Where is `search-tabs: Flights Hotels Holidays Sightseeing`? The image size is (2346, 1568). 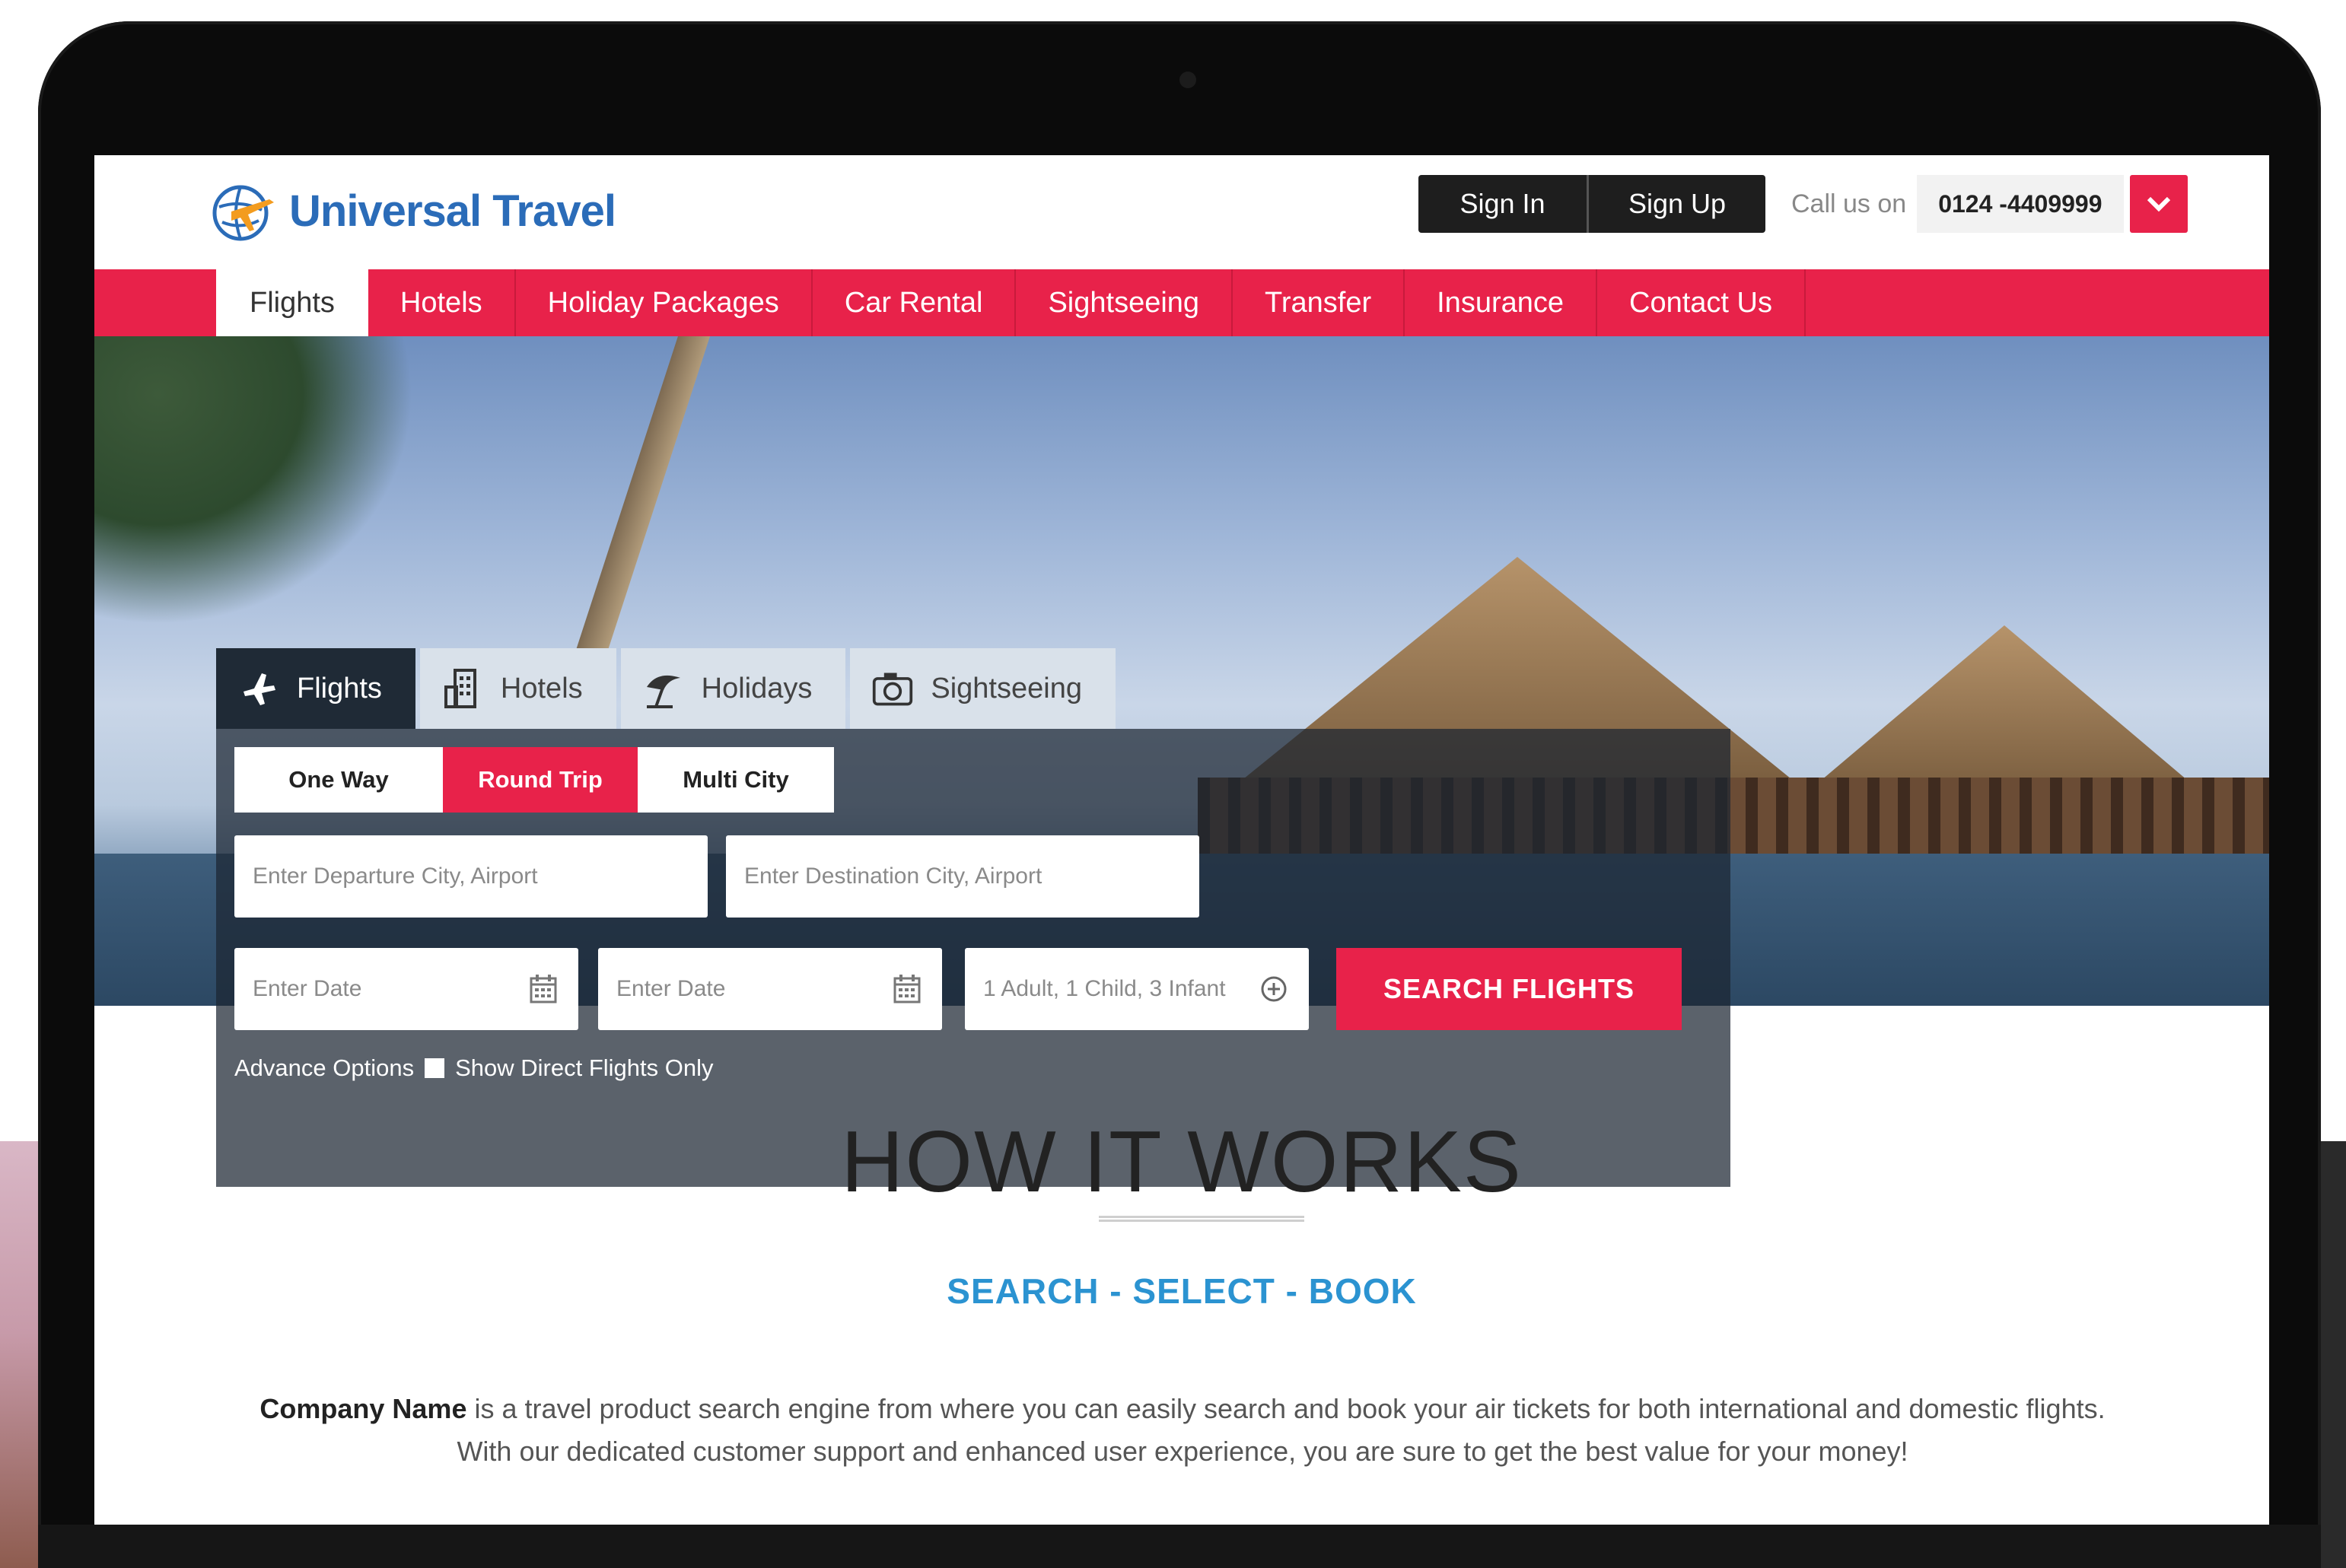
search-tabs: Flights Hotels Holidays Sightseeing is located at coordinates (668, 688).